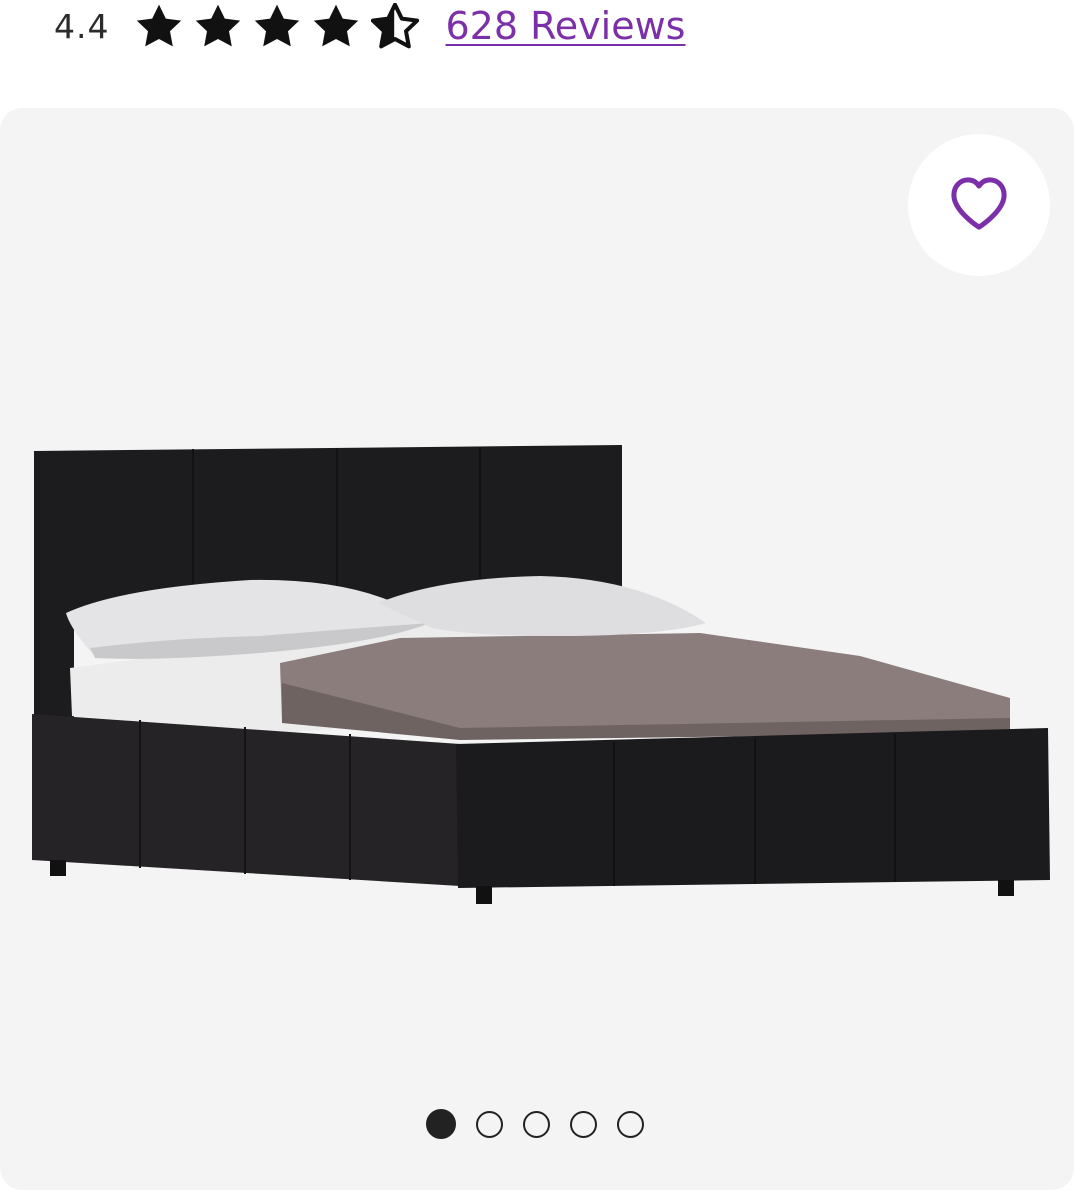 This screenshot has width=1074, height=1200. I want to click on rating-summary: 4.4 628 Reviews, so click(369, 26).